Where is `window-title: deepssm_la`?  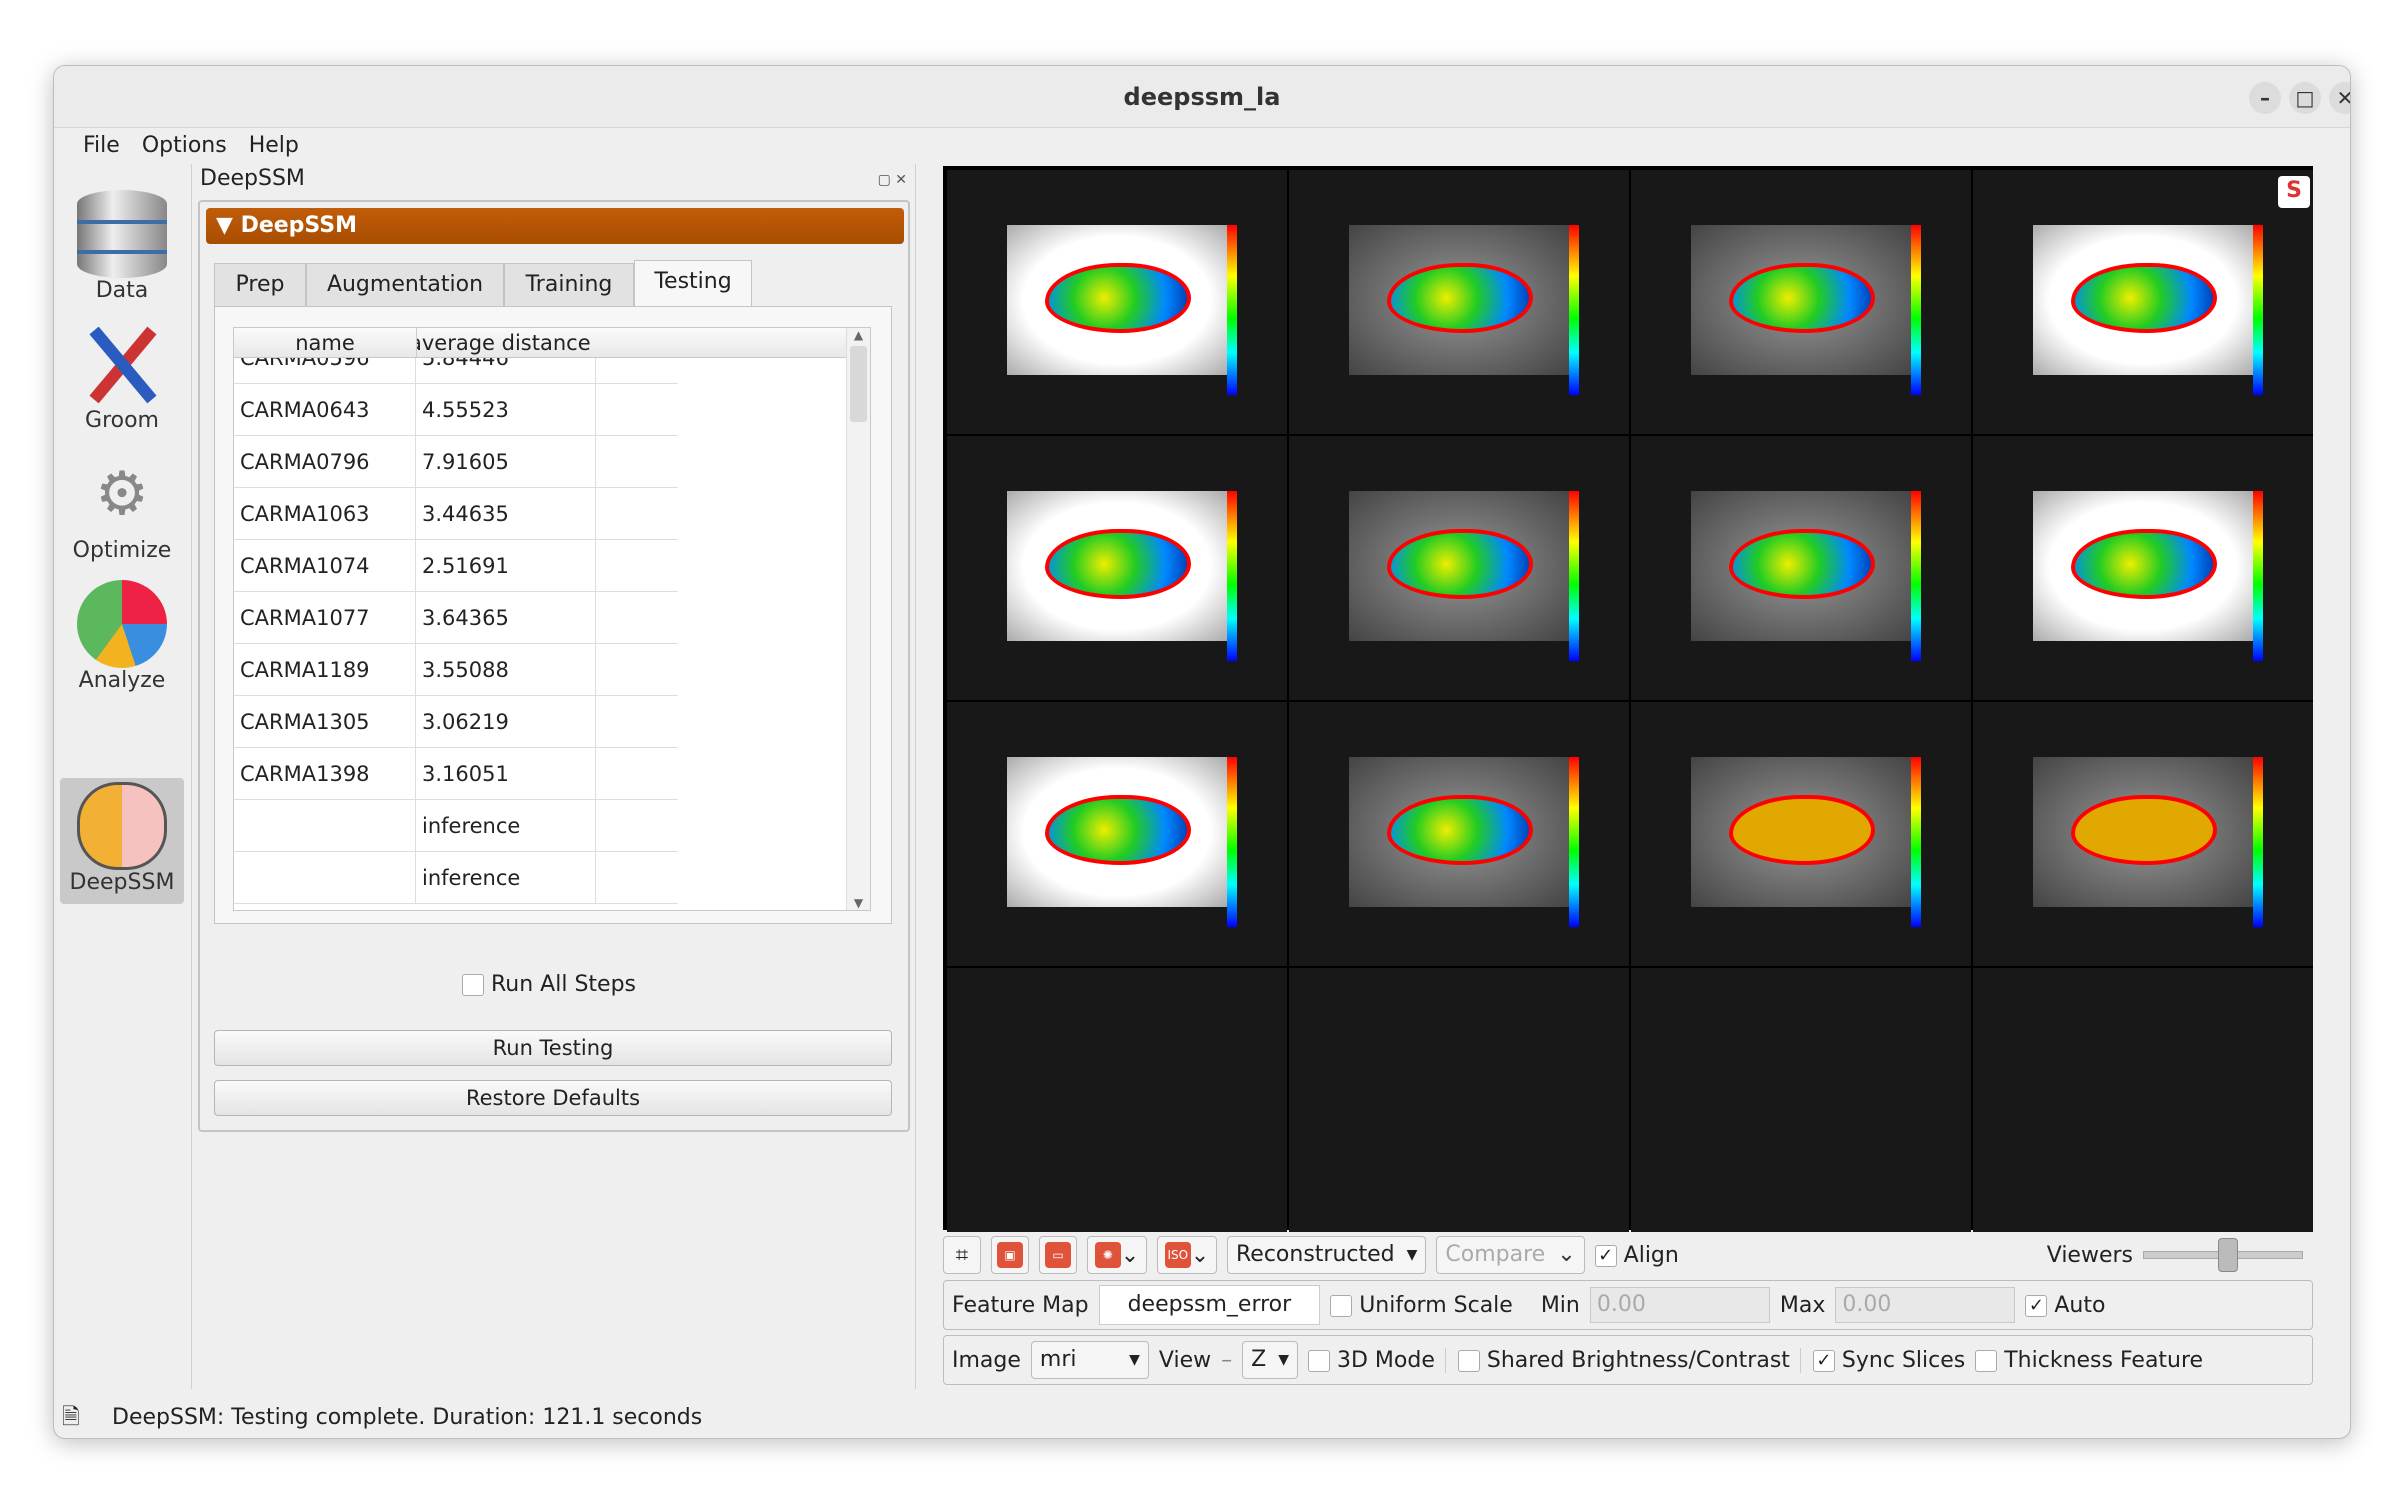
window-title: deepssm_la is located at coordinates (1202, 97).